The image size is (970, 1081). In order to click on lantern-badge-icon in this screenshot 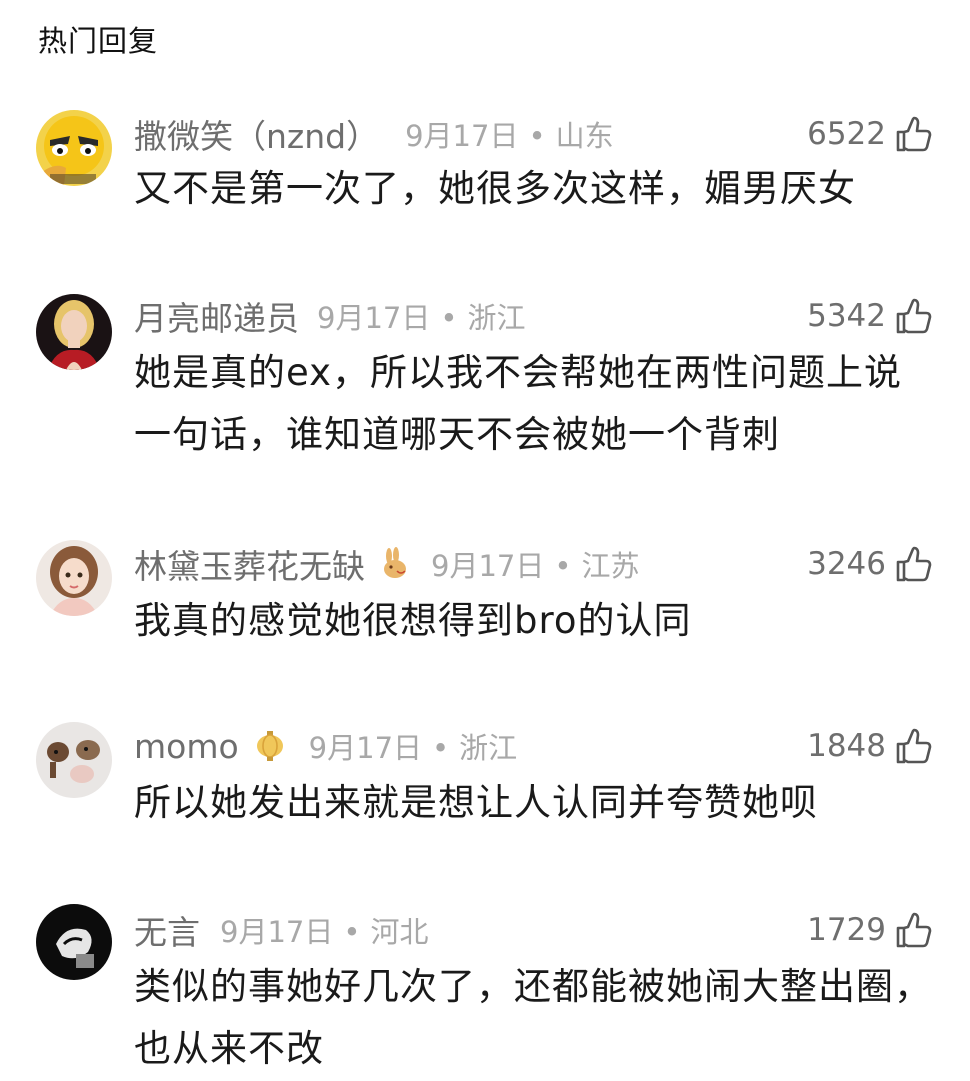, I will do `click(270, 746)`.